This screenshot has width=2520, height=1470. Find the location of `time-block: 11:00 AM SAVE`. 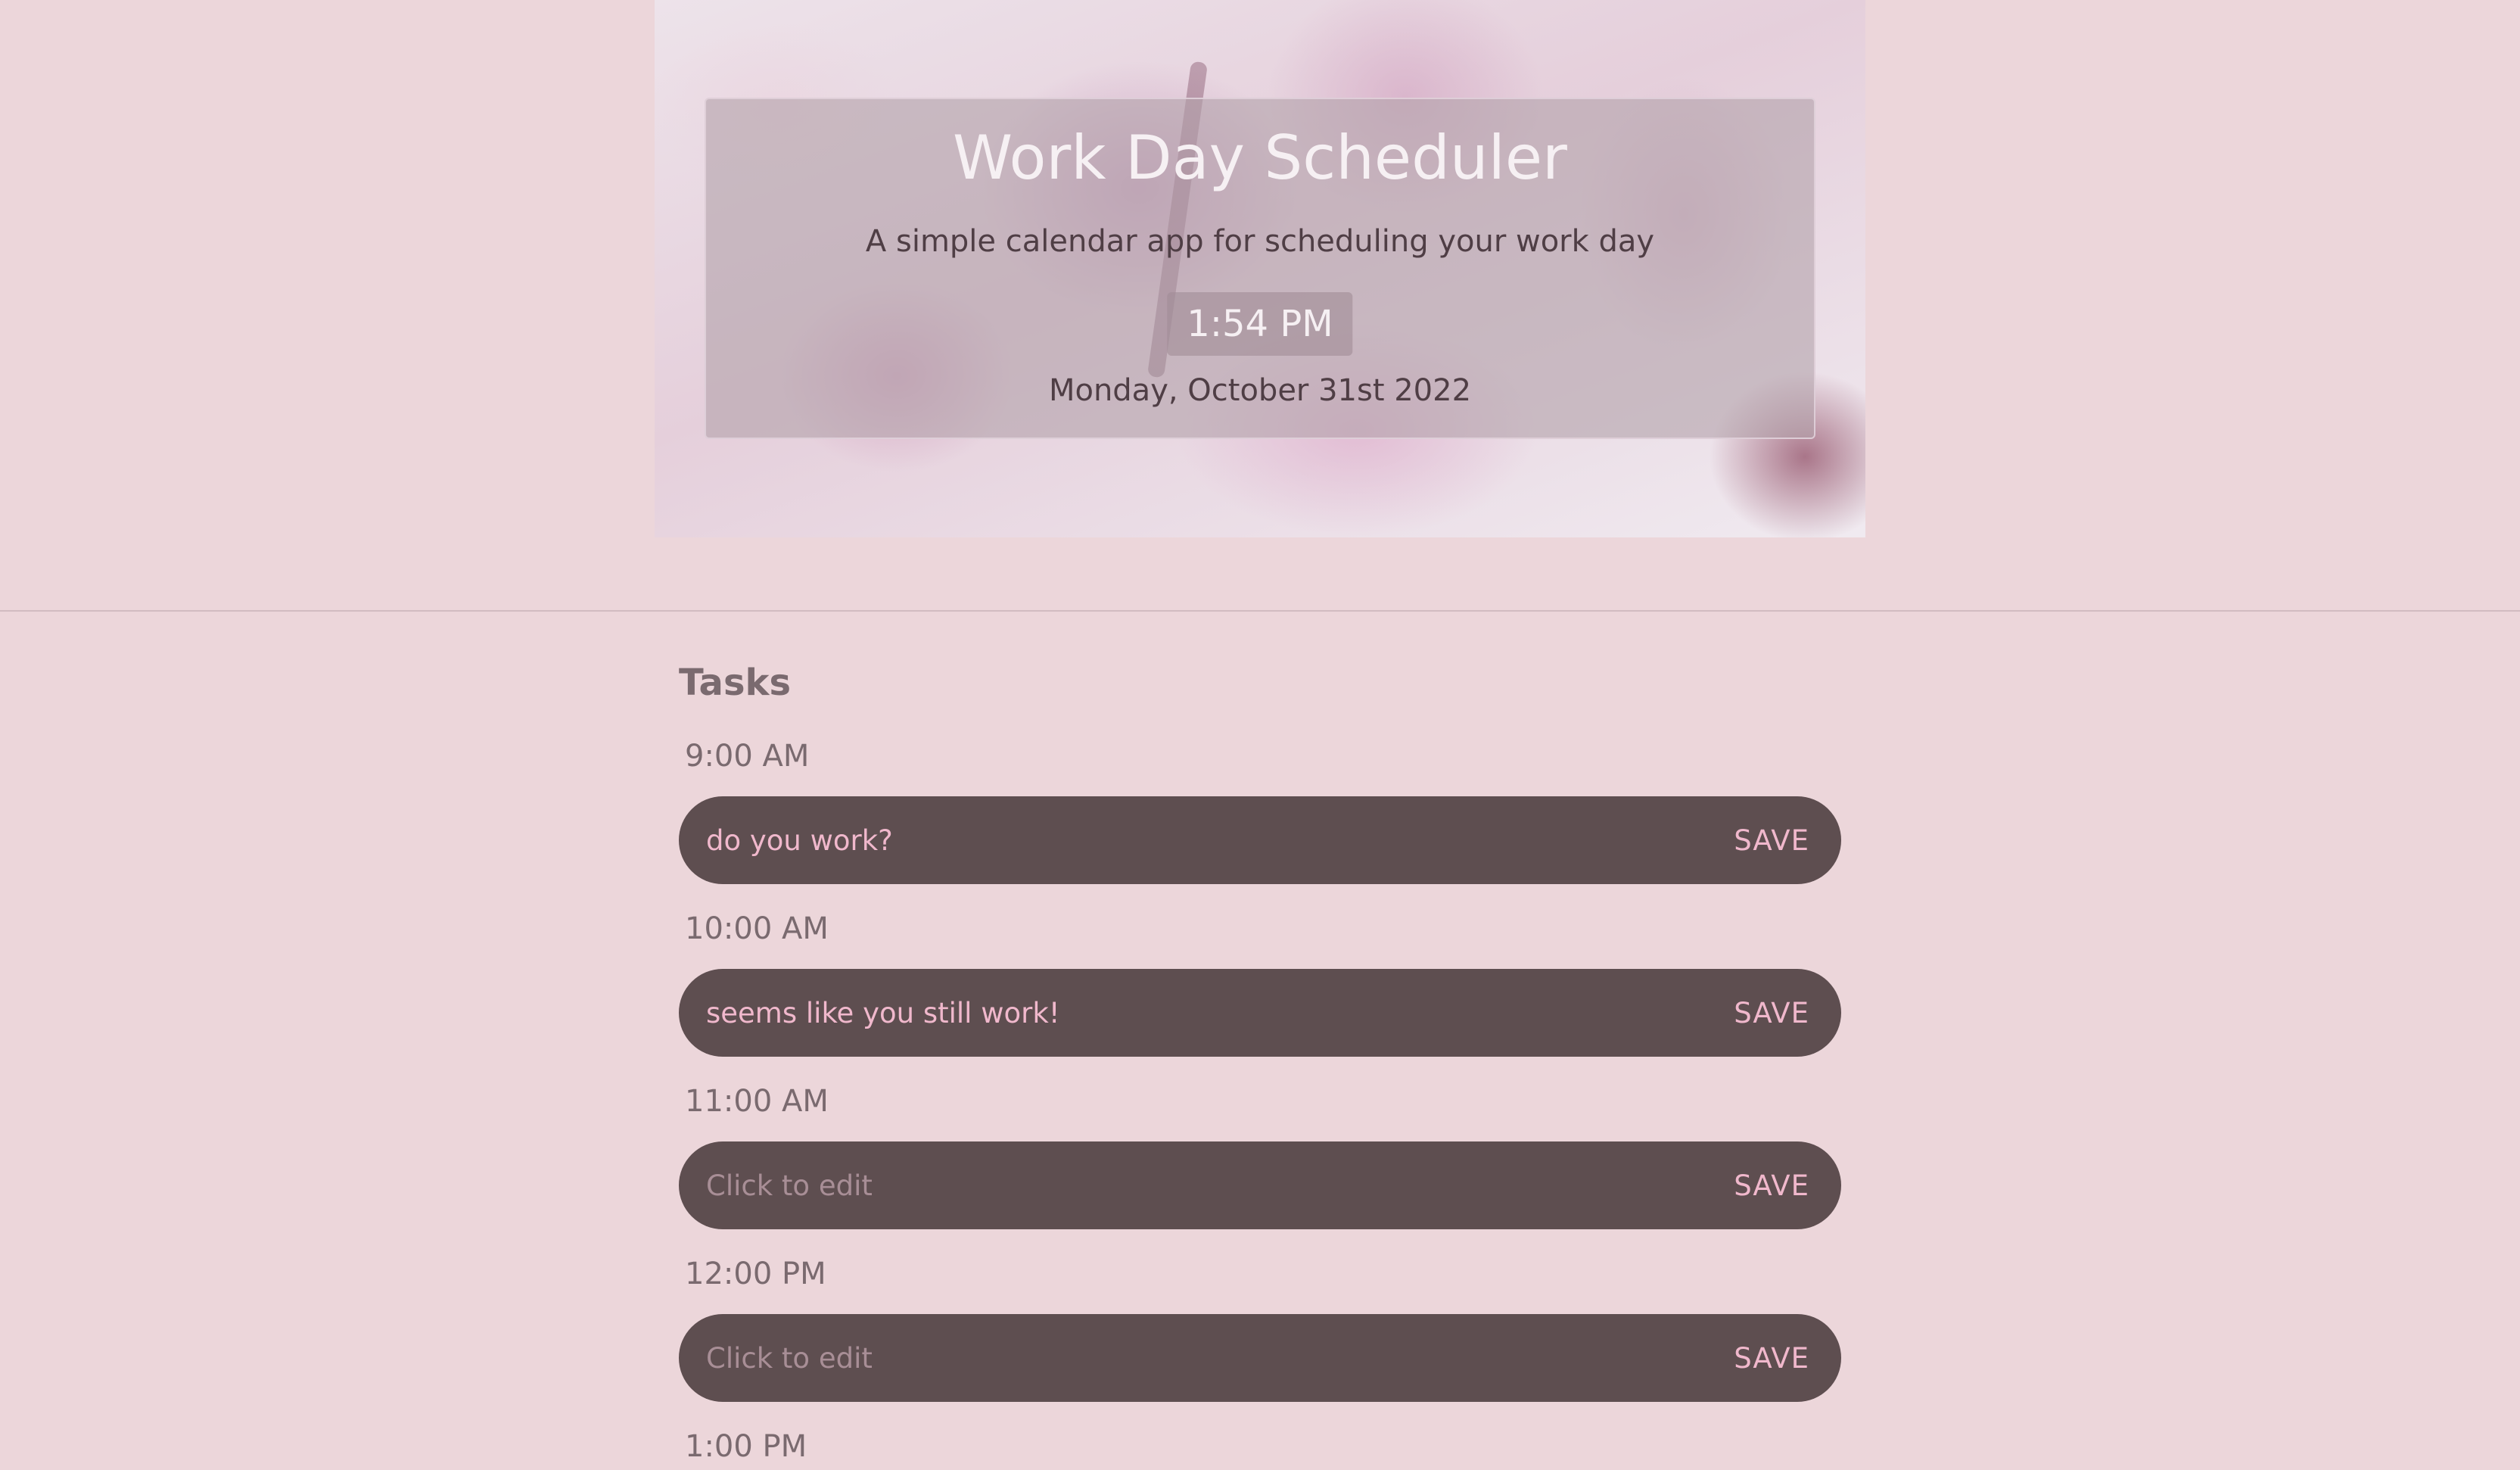

time-block: 11:00 AM SAVE is located at coordinates (1260, 1153).